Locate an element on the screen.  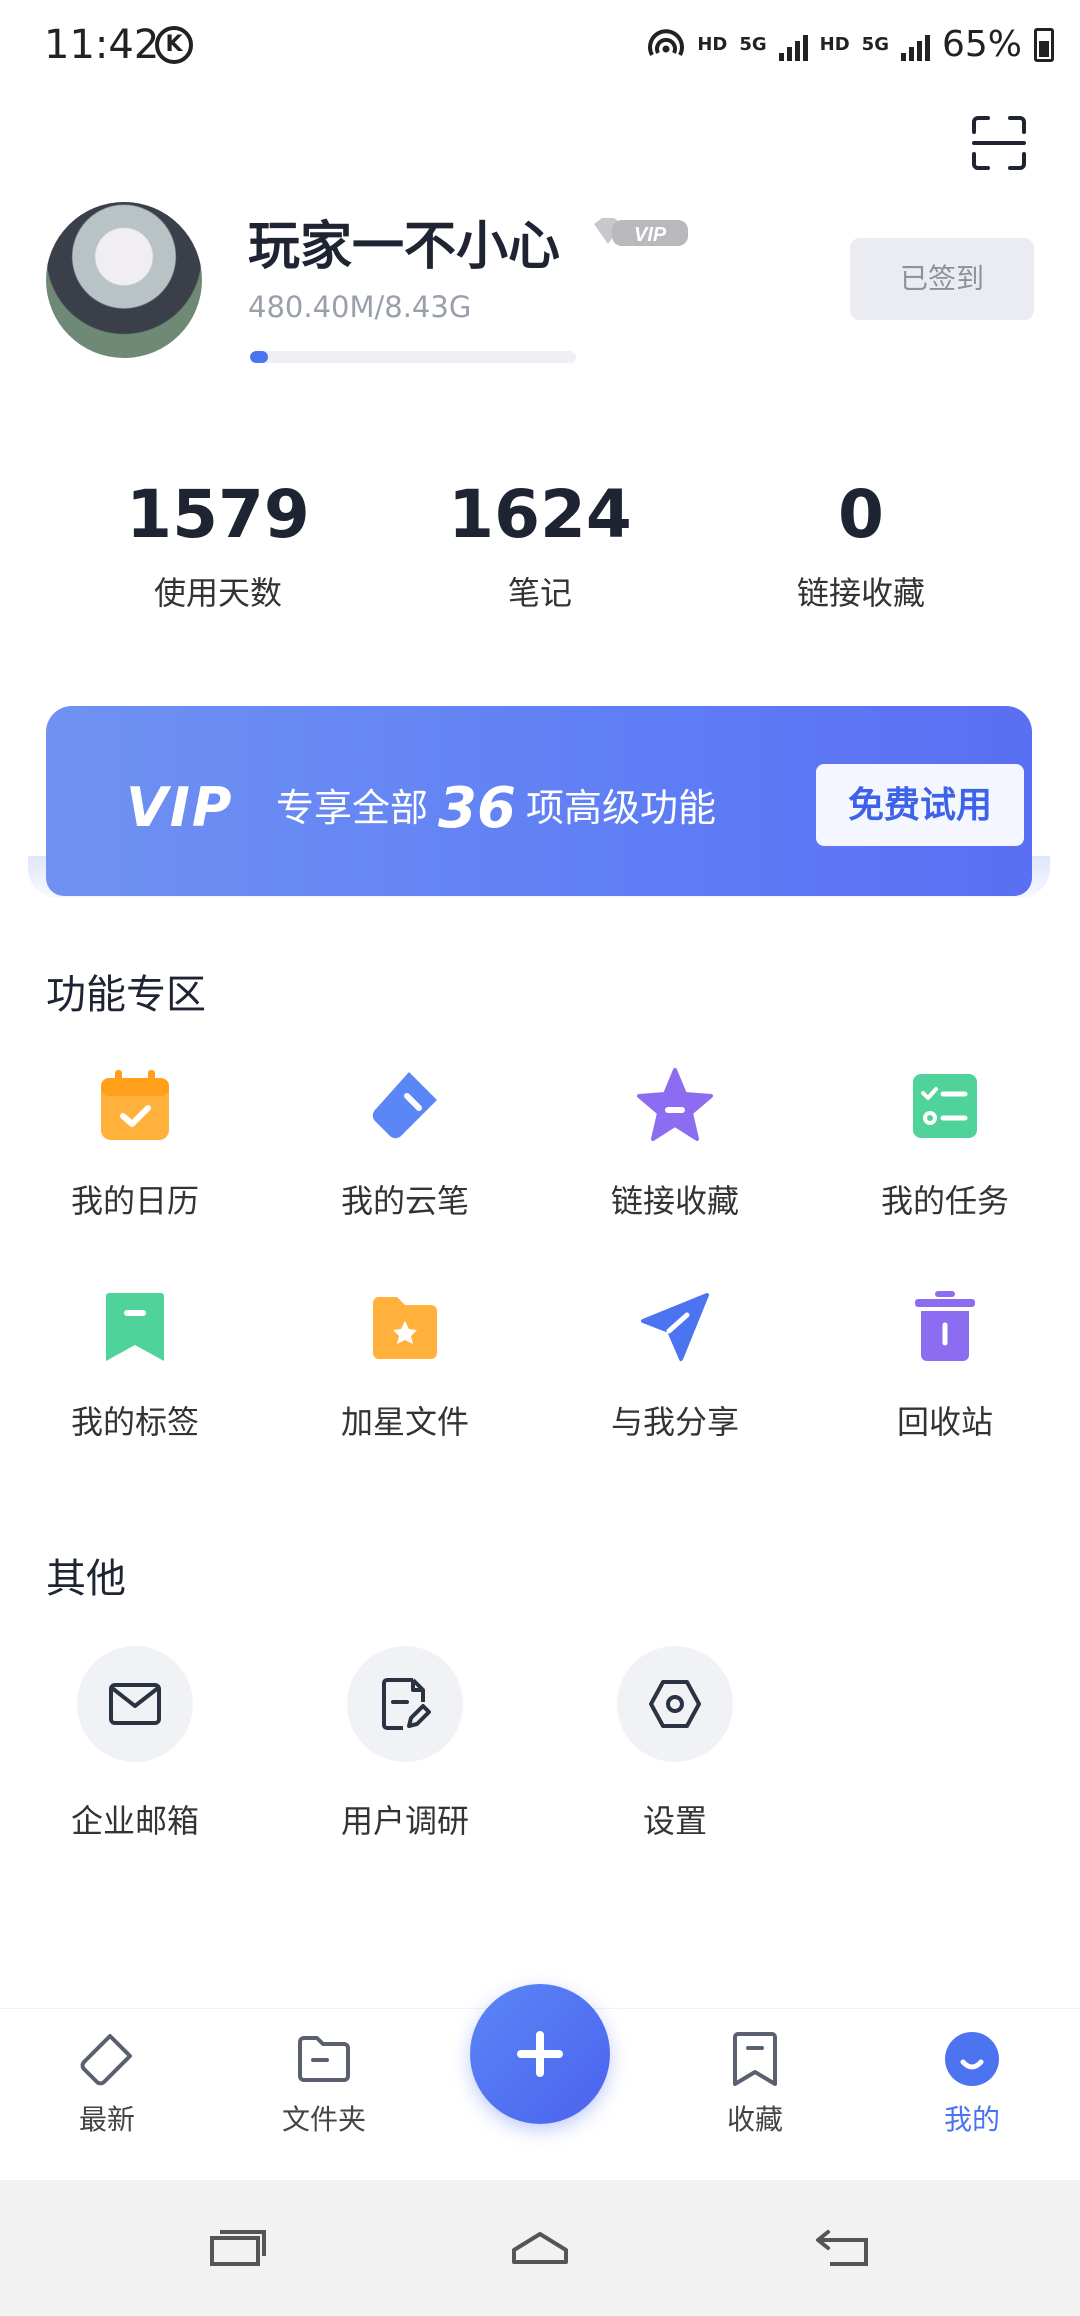
stat-value: 1579 is located at coordinates (218, 514).